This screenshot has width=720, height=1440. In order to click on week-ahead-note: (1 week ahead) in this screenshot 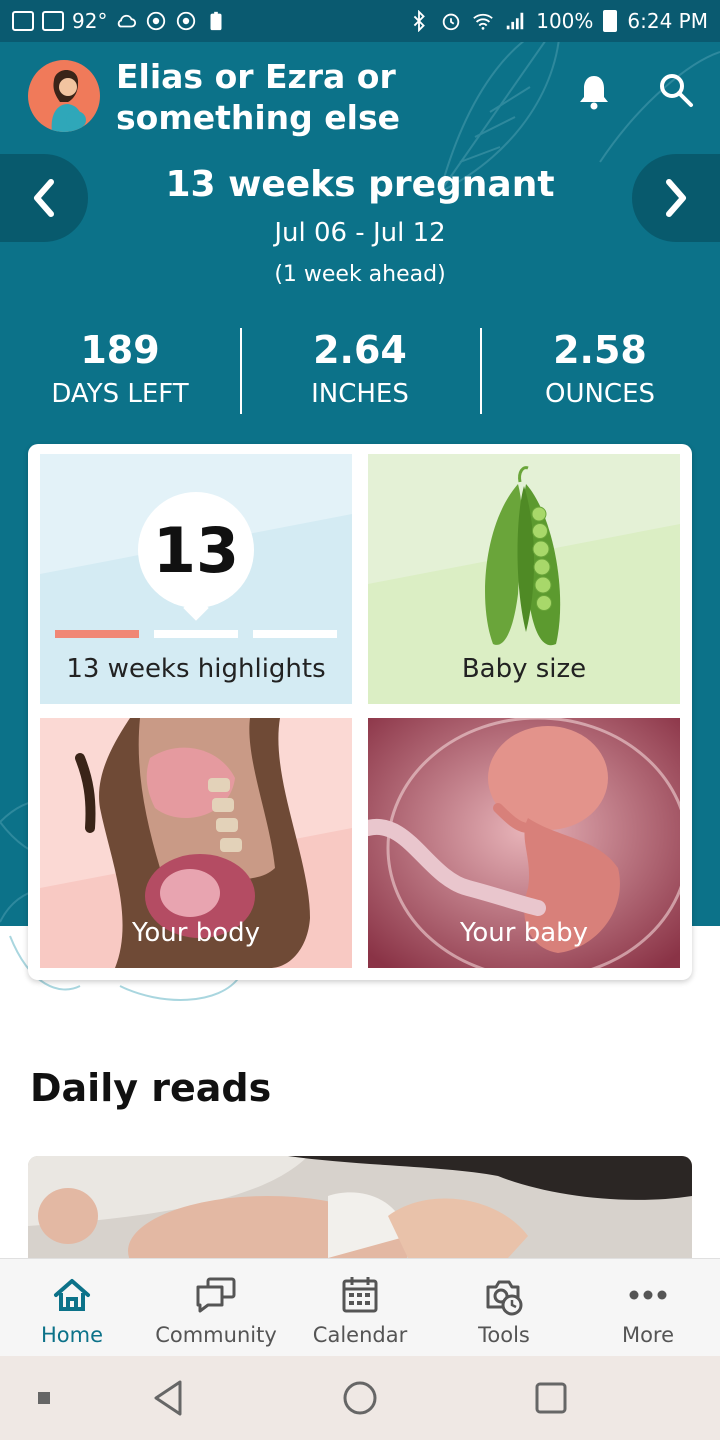, I will do `click(360, 274)`.